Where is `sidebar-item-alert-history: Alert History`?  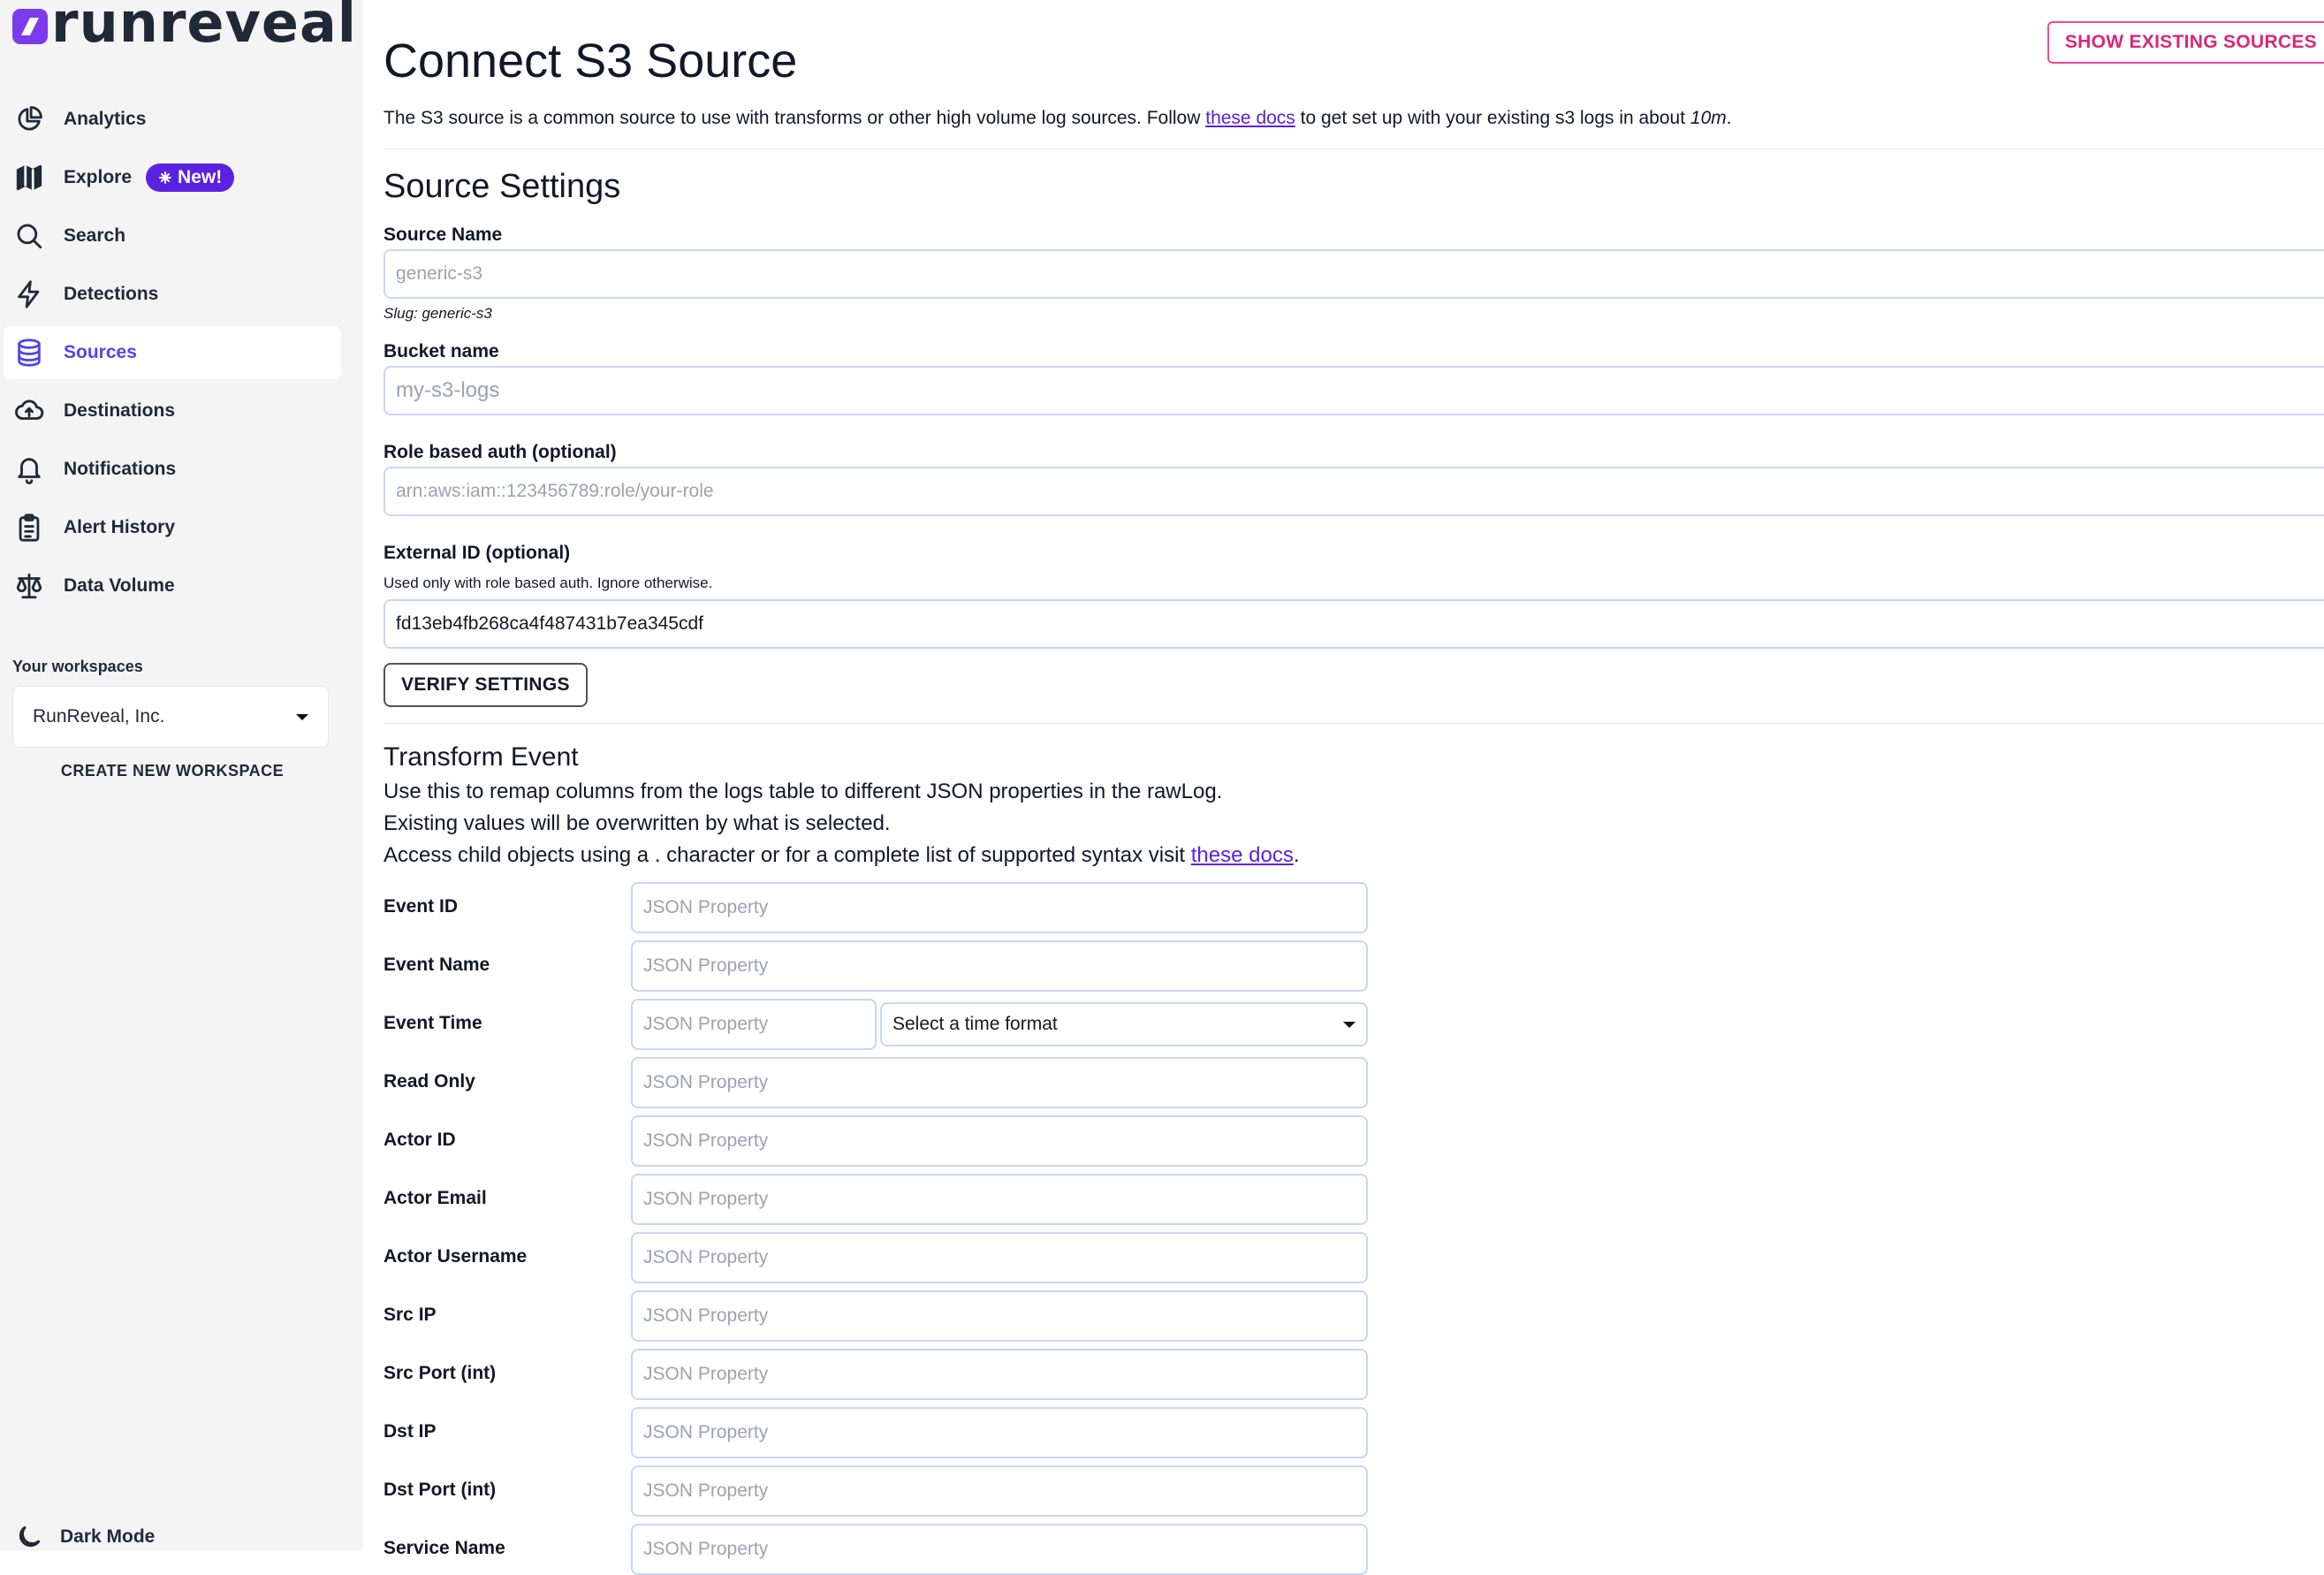 sidebar-item-alert-history: Alert History is located at coordinates (172, 527).